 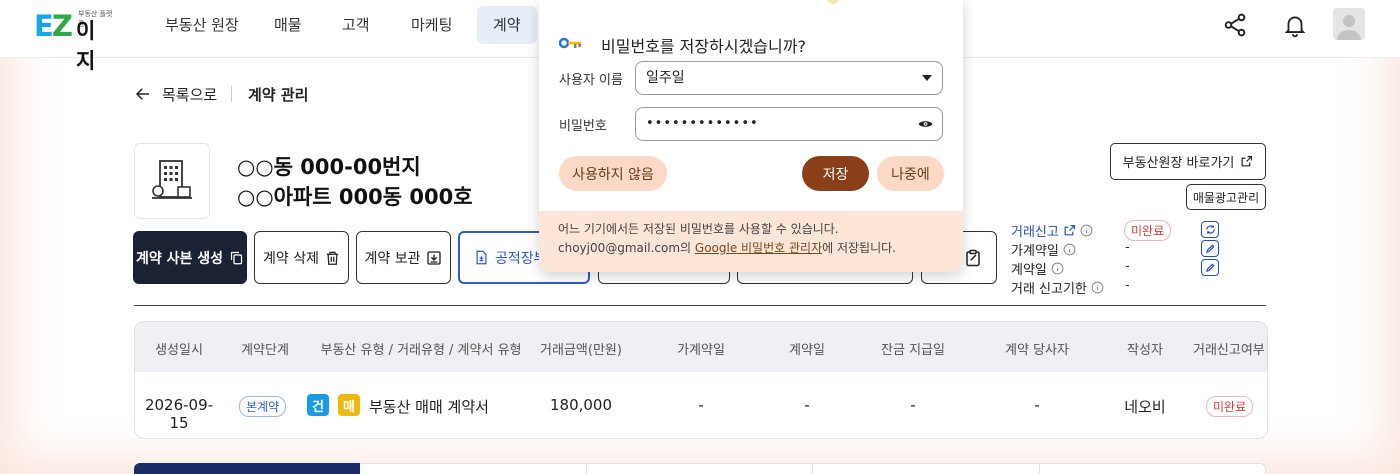 I want to click on building-type-badge: 건, so click(x=318, y=405).